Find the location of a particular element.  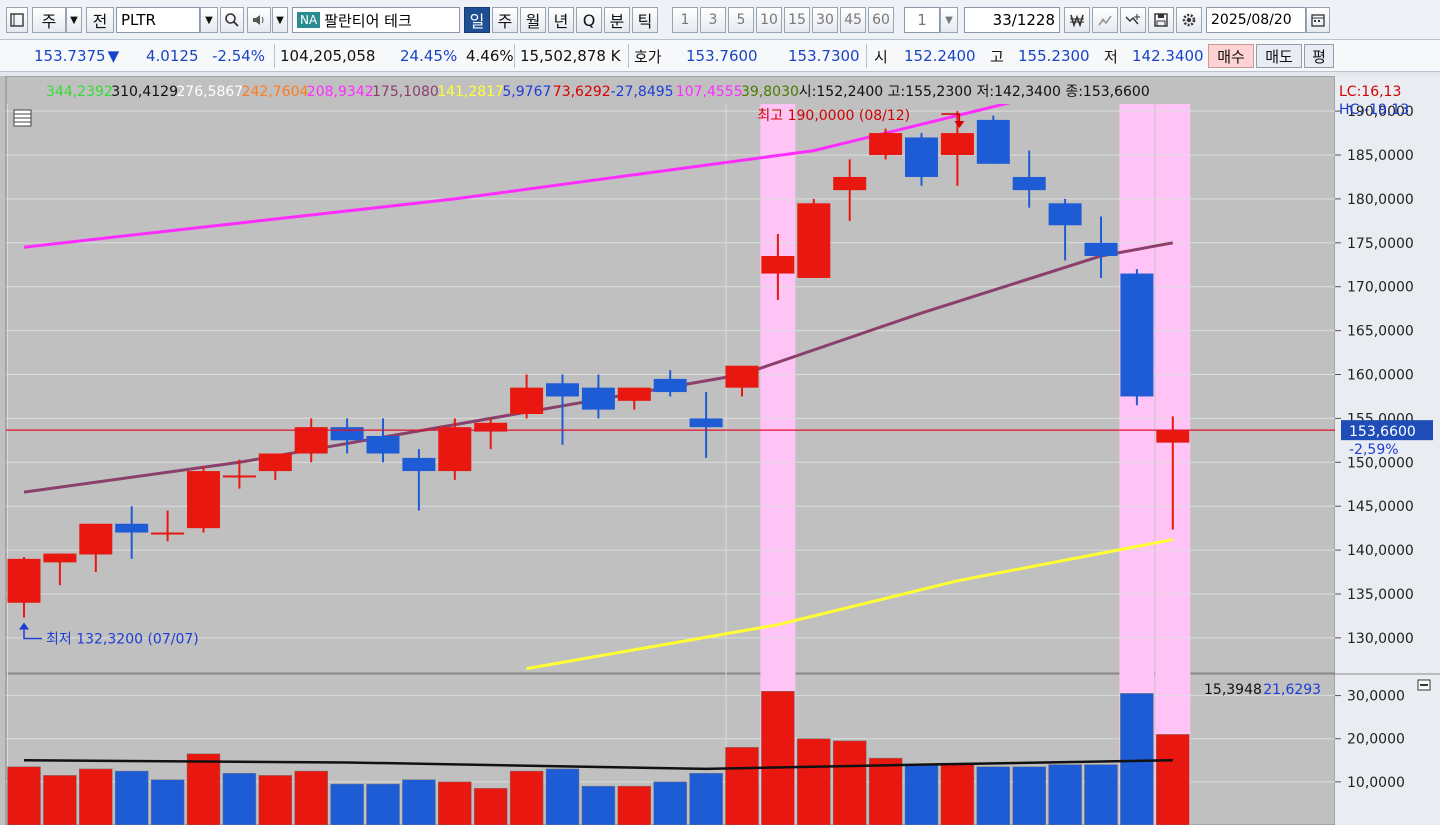

symbol-dropdown-arrow: ▼ is located at coordinates (209, 20).